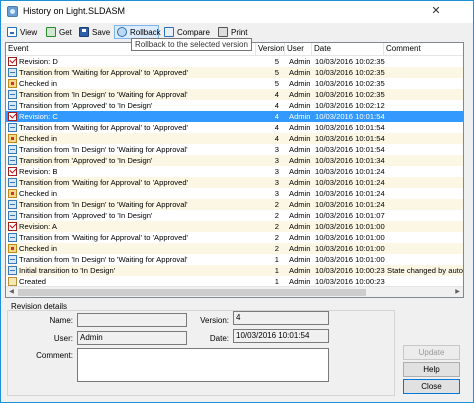  I want to click on user-field: Admin, so click(132, 338).